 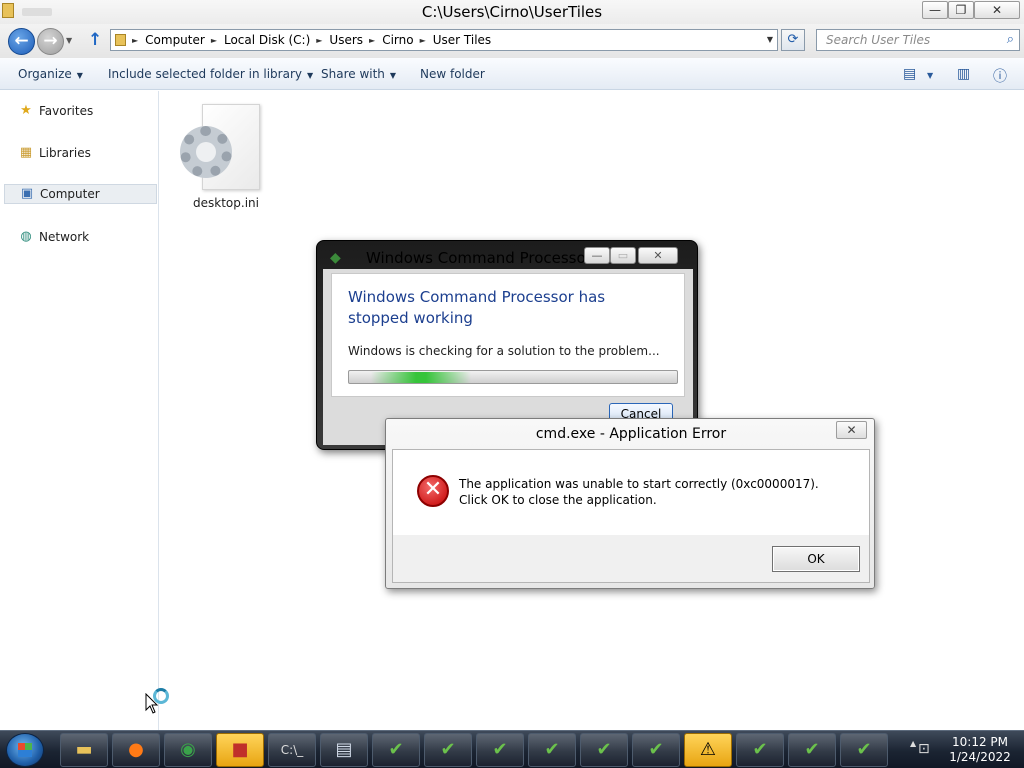 What do you see at coordinates (178, 40) in the screenshot?
I see `breadcrumb-computer: Computer` at bounding box center [178, 40].